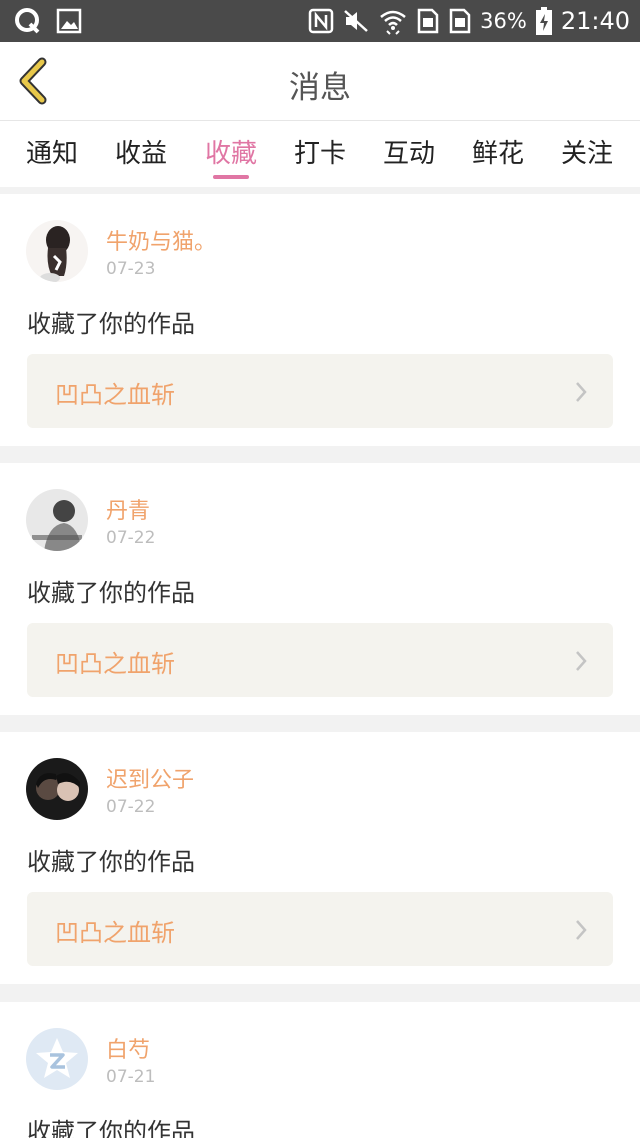 The width and height of the screenshot is (640, 1138). Describe the element at coordinates (320, 88) in the screenshot. I see `page-title: 消息` at that location.